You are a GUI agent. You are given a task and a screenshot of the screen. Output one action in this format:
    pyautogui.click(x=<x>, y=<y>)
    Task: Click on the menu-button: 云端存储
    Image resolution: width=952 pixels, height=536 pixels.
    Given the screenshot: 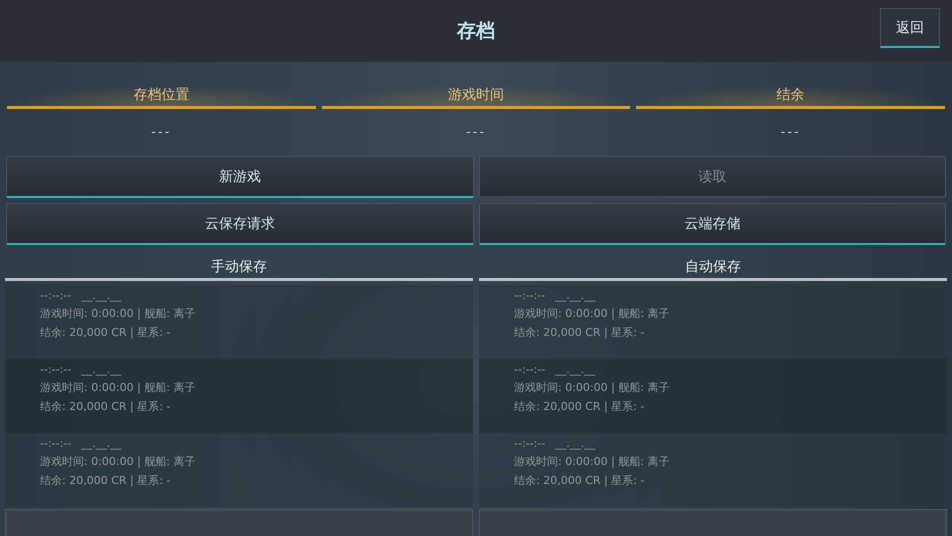 What is the action you would take?
    pyautogui.click(x=712, y=224)
    